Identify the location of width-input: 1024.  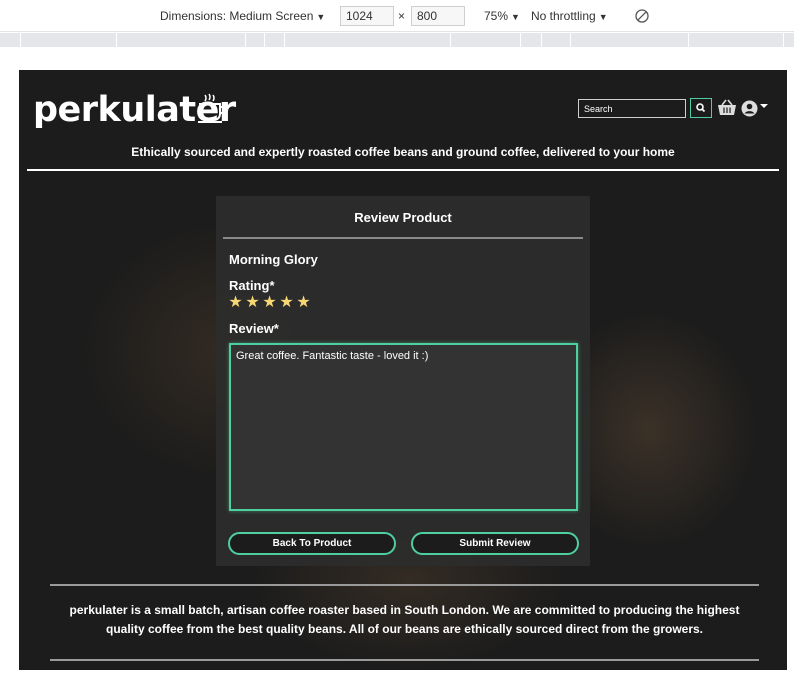
(367, 16).